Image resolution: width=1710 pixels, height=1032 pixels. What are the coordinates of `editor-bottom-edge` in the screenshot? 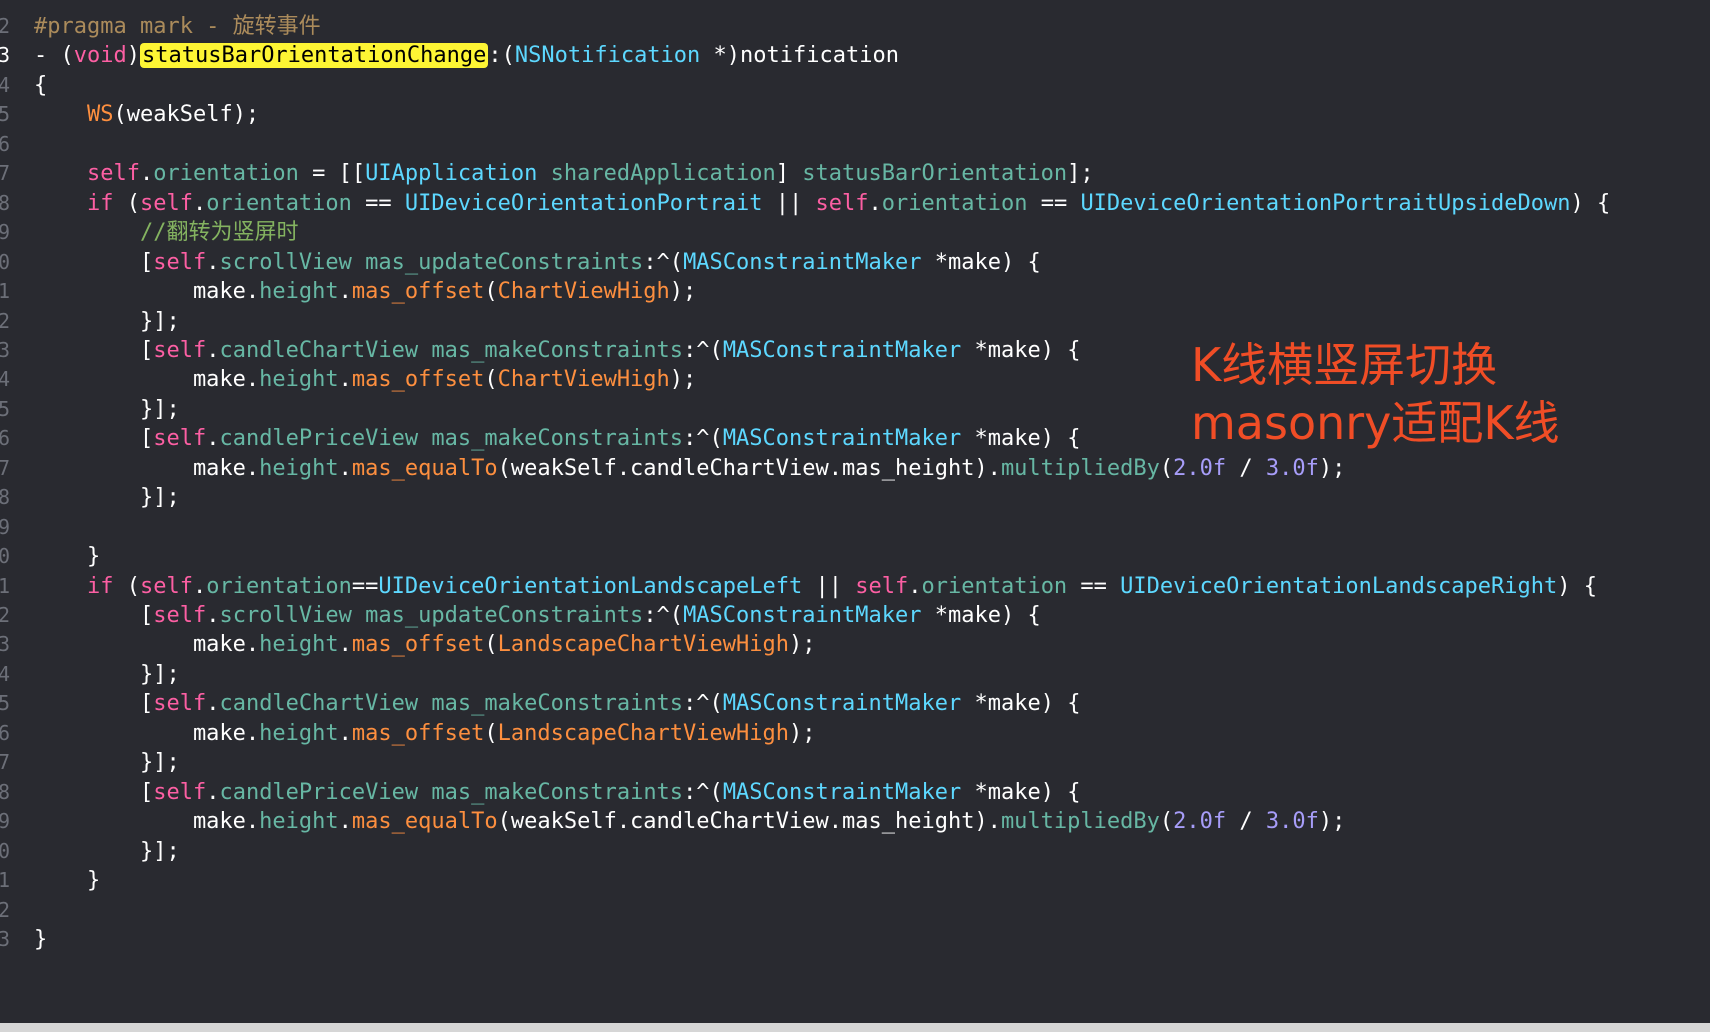 It's located at (855, 1027).